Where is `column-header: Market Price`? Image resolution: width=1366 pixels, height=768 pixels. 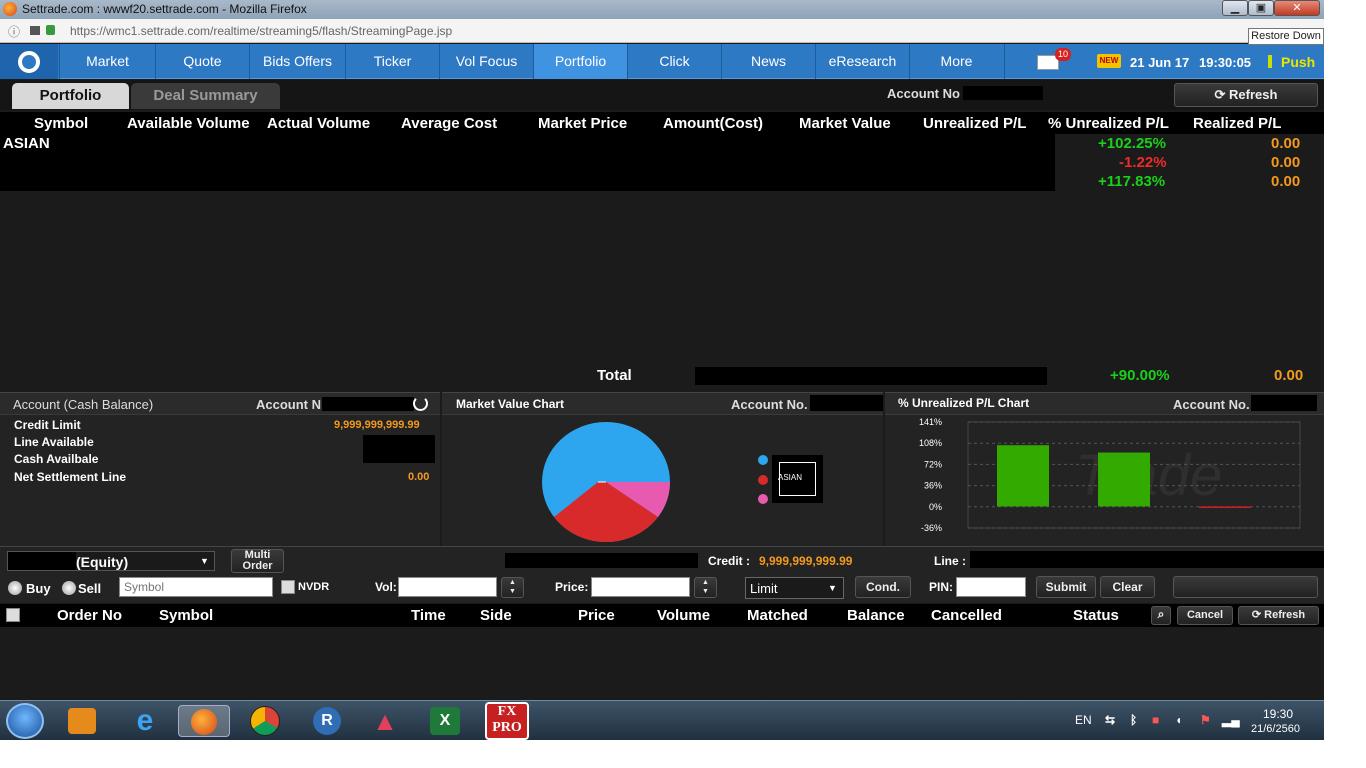
column-header: Market Price is located at coordinates (582, 123).